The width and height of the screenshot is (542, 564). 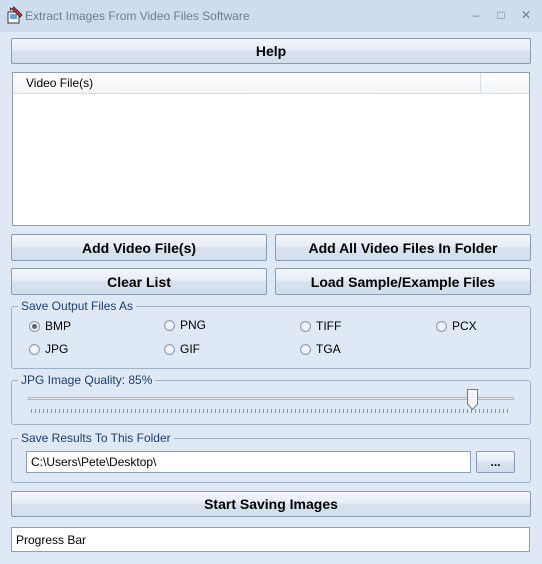 What do you see at coordinates (464, 326) in the screenshot?
I see `radio-label: PCX` at bounding box center [464, 326].